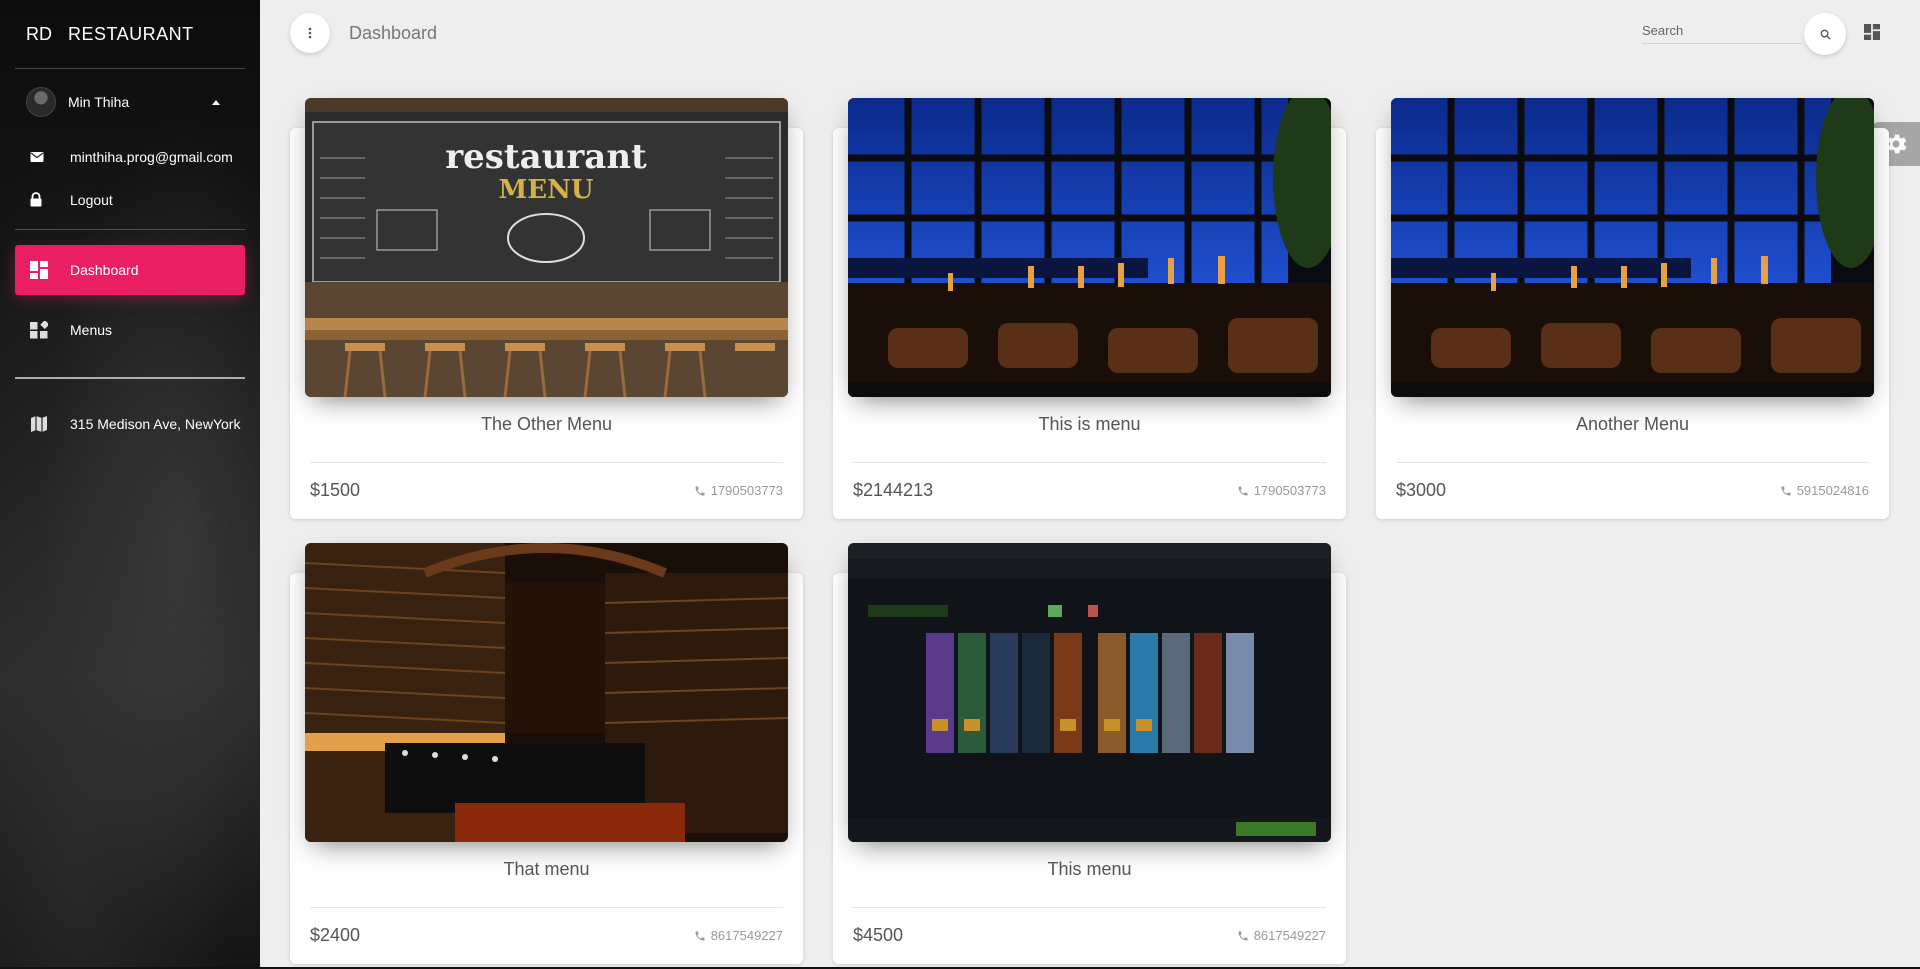  I want to click on card-title: This menu, so click(1089, 869).